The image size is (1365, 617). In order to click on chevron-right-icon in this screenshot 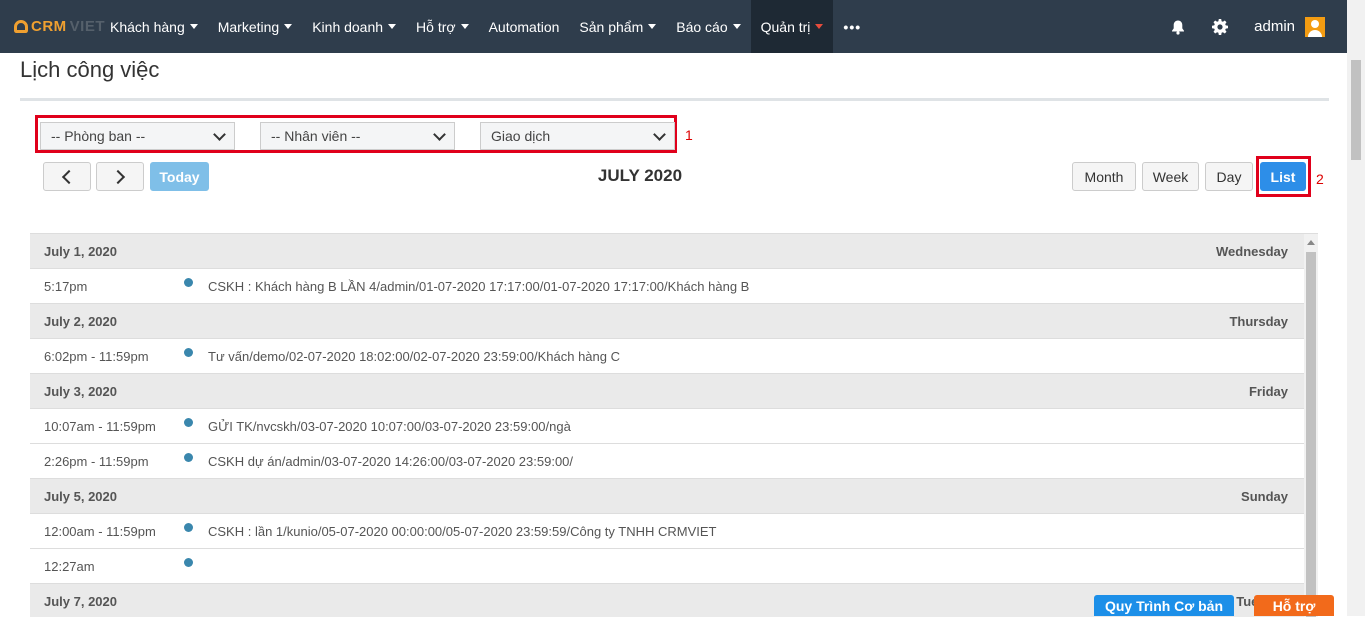, I will do `click(118, 176)`.